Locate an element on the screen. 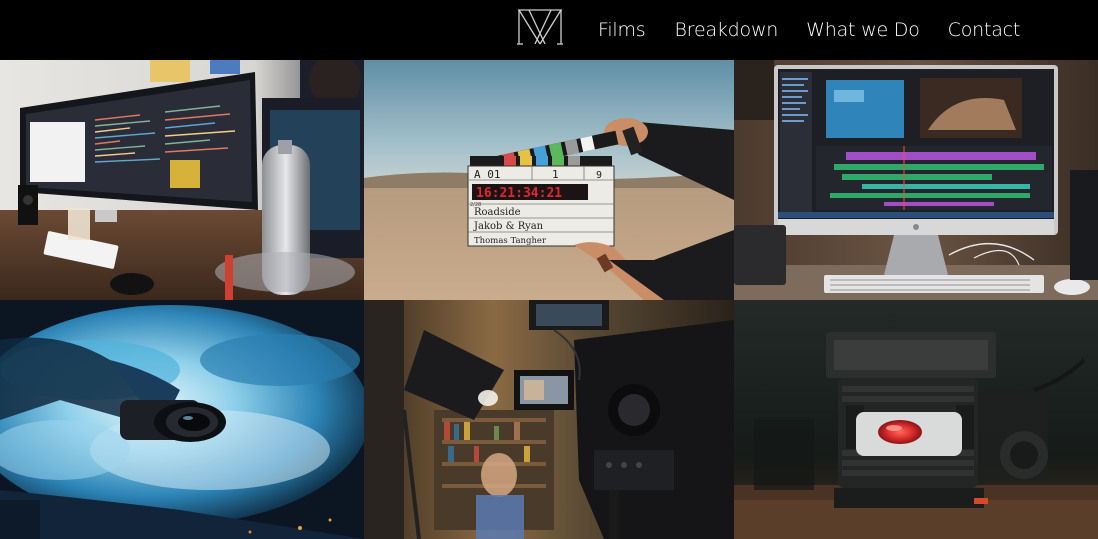  editing-suite-image is located at coordinates (916, 180).